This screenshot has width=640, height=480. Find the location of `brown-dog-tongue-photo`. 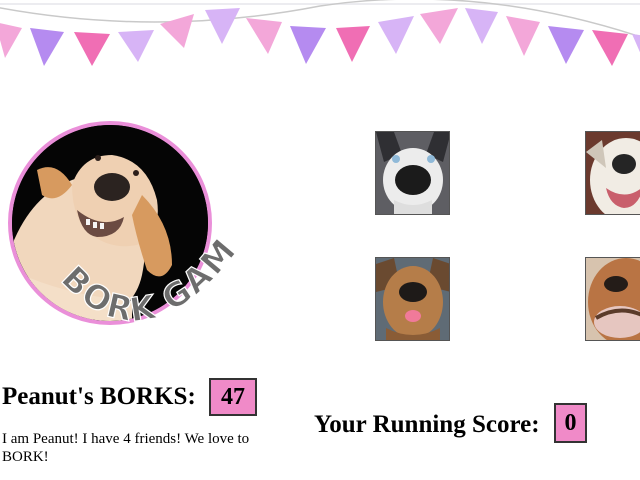

brown-dog-tongue-photo is located at coordinates (412, 299).